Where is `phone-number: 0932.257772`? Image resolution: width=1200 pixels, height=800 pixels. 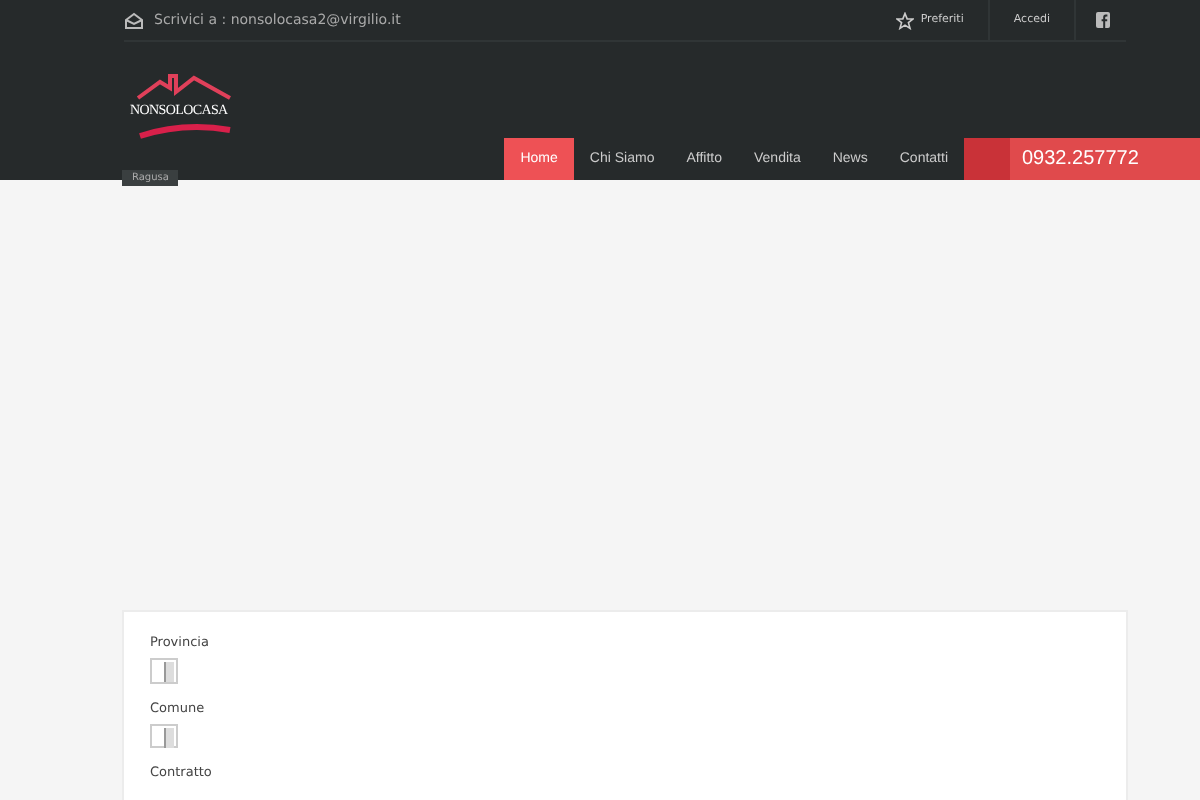
phone-number: 0932.257772 is located at coordinates (1082, 159).